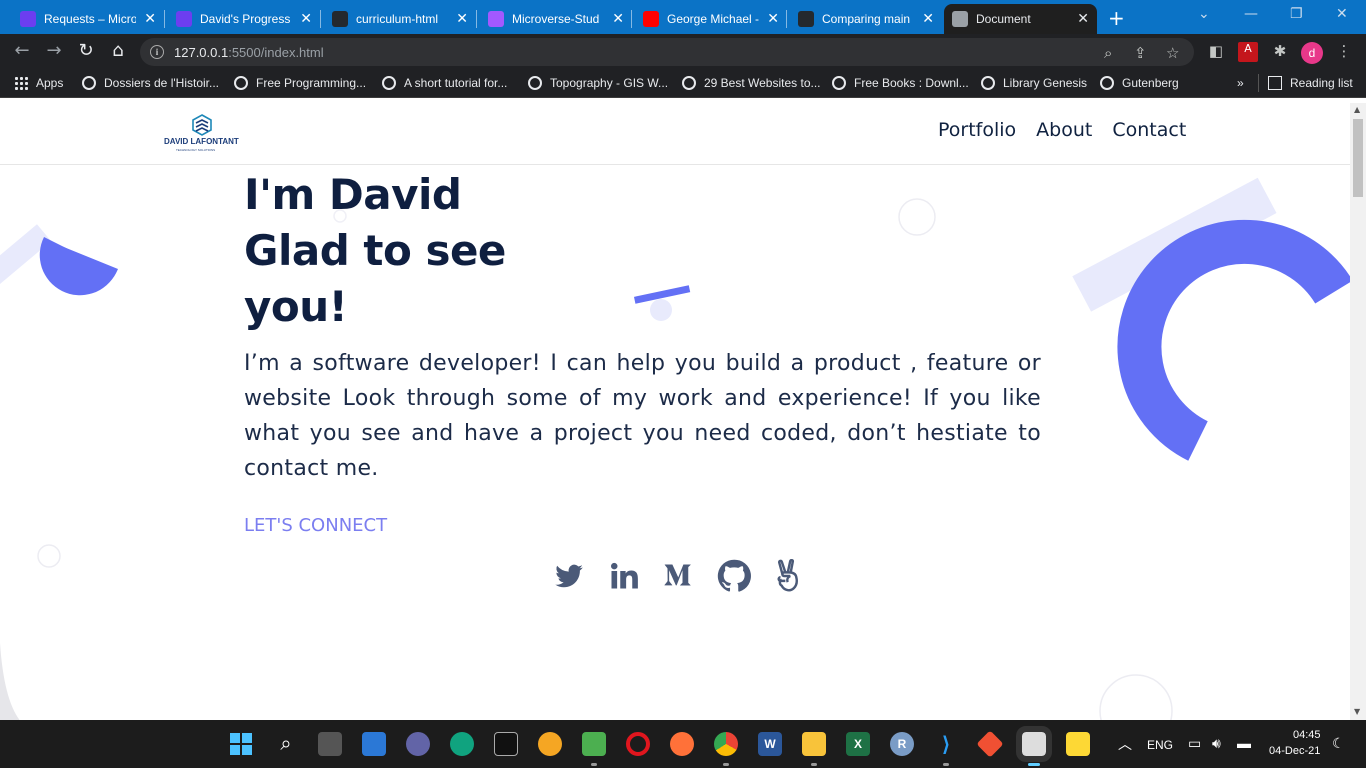 The width and height of the screenshot is (1366, 768). Describe the element at coordinates (10, 681) in the screenshot. I see `deco-bottom-left-curve` at that location.